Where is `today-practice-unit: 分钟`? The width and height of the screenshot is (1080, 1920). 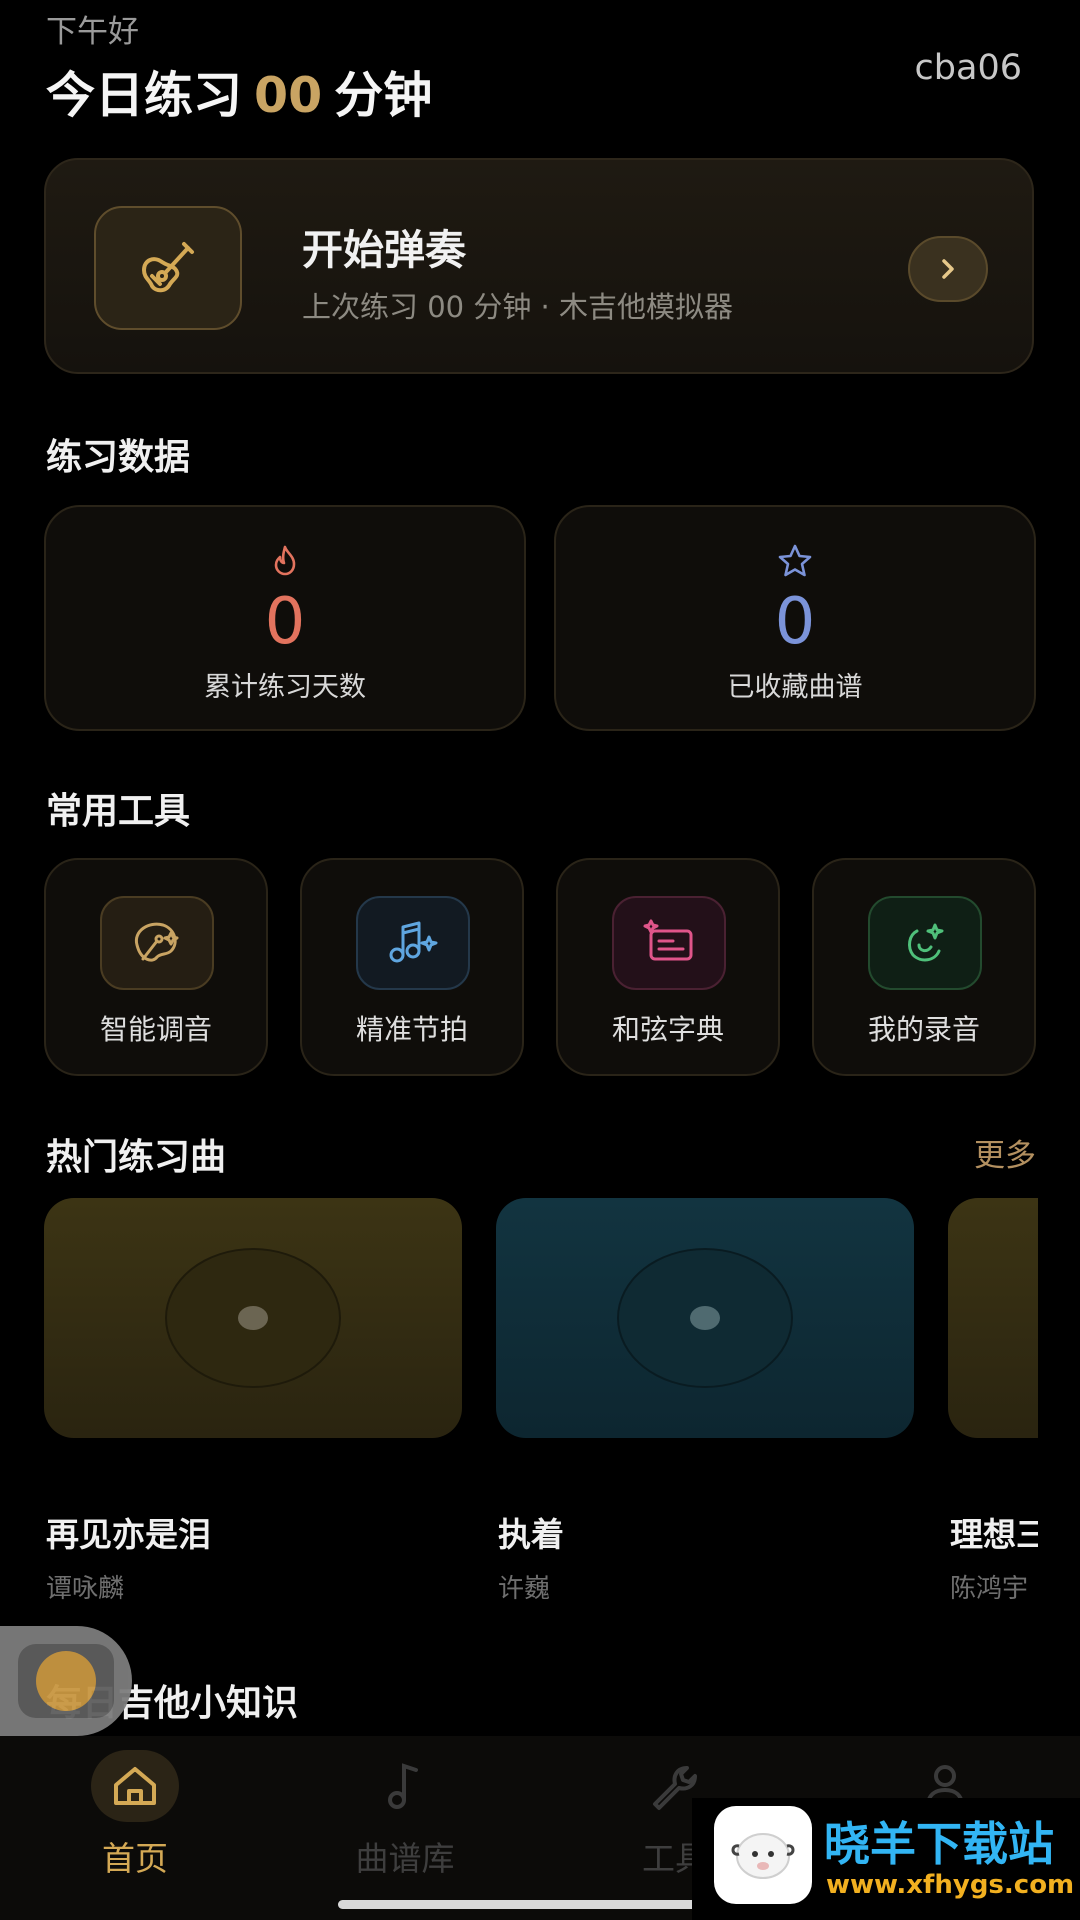
today-practice-unit: 分钟 is located at coordinates (383, 95).